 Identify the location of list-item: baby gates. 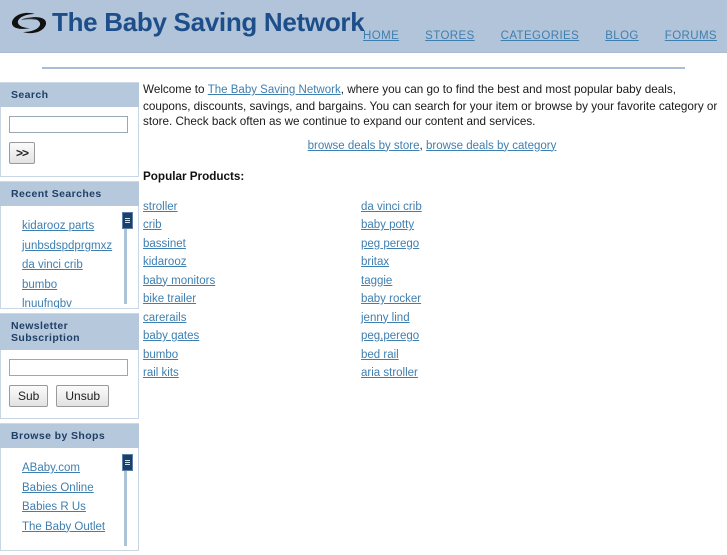
(252, 335).